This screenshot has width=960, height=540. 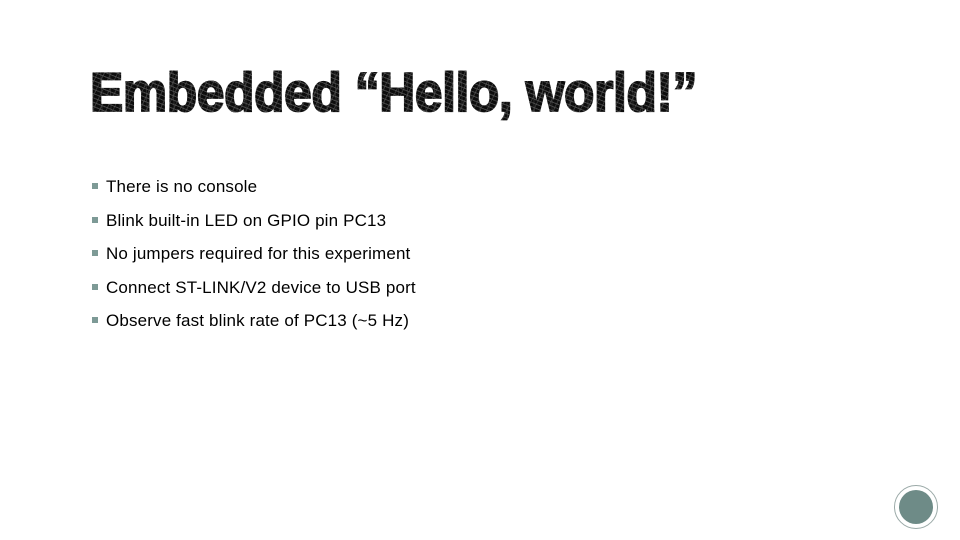 I want to click on list-item-label: Blink built-in LED on GPIO pin PC13, so click(x=246, y=220).